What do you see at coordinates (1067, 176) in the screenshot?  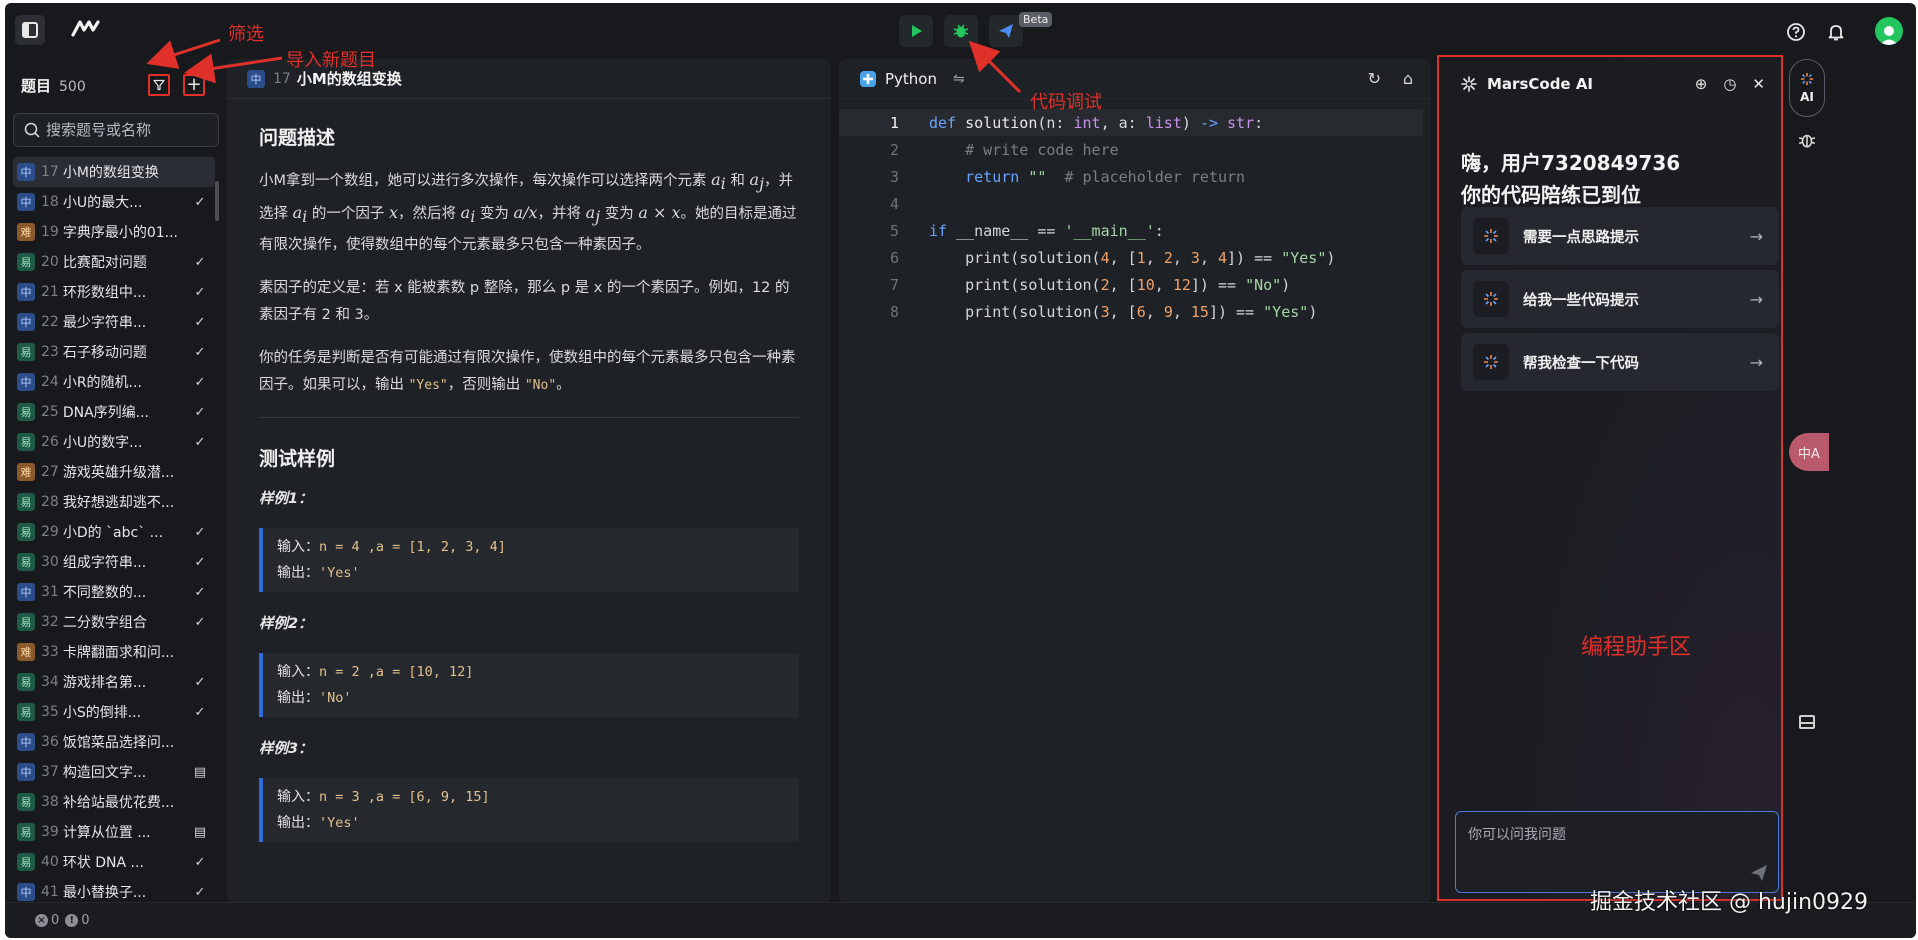 I see `code-line: 3 return "" # placeholder return` at bounding box center [1067, 176].